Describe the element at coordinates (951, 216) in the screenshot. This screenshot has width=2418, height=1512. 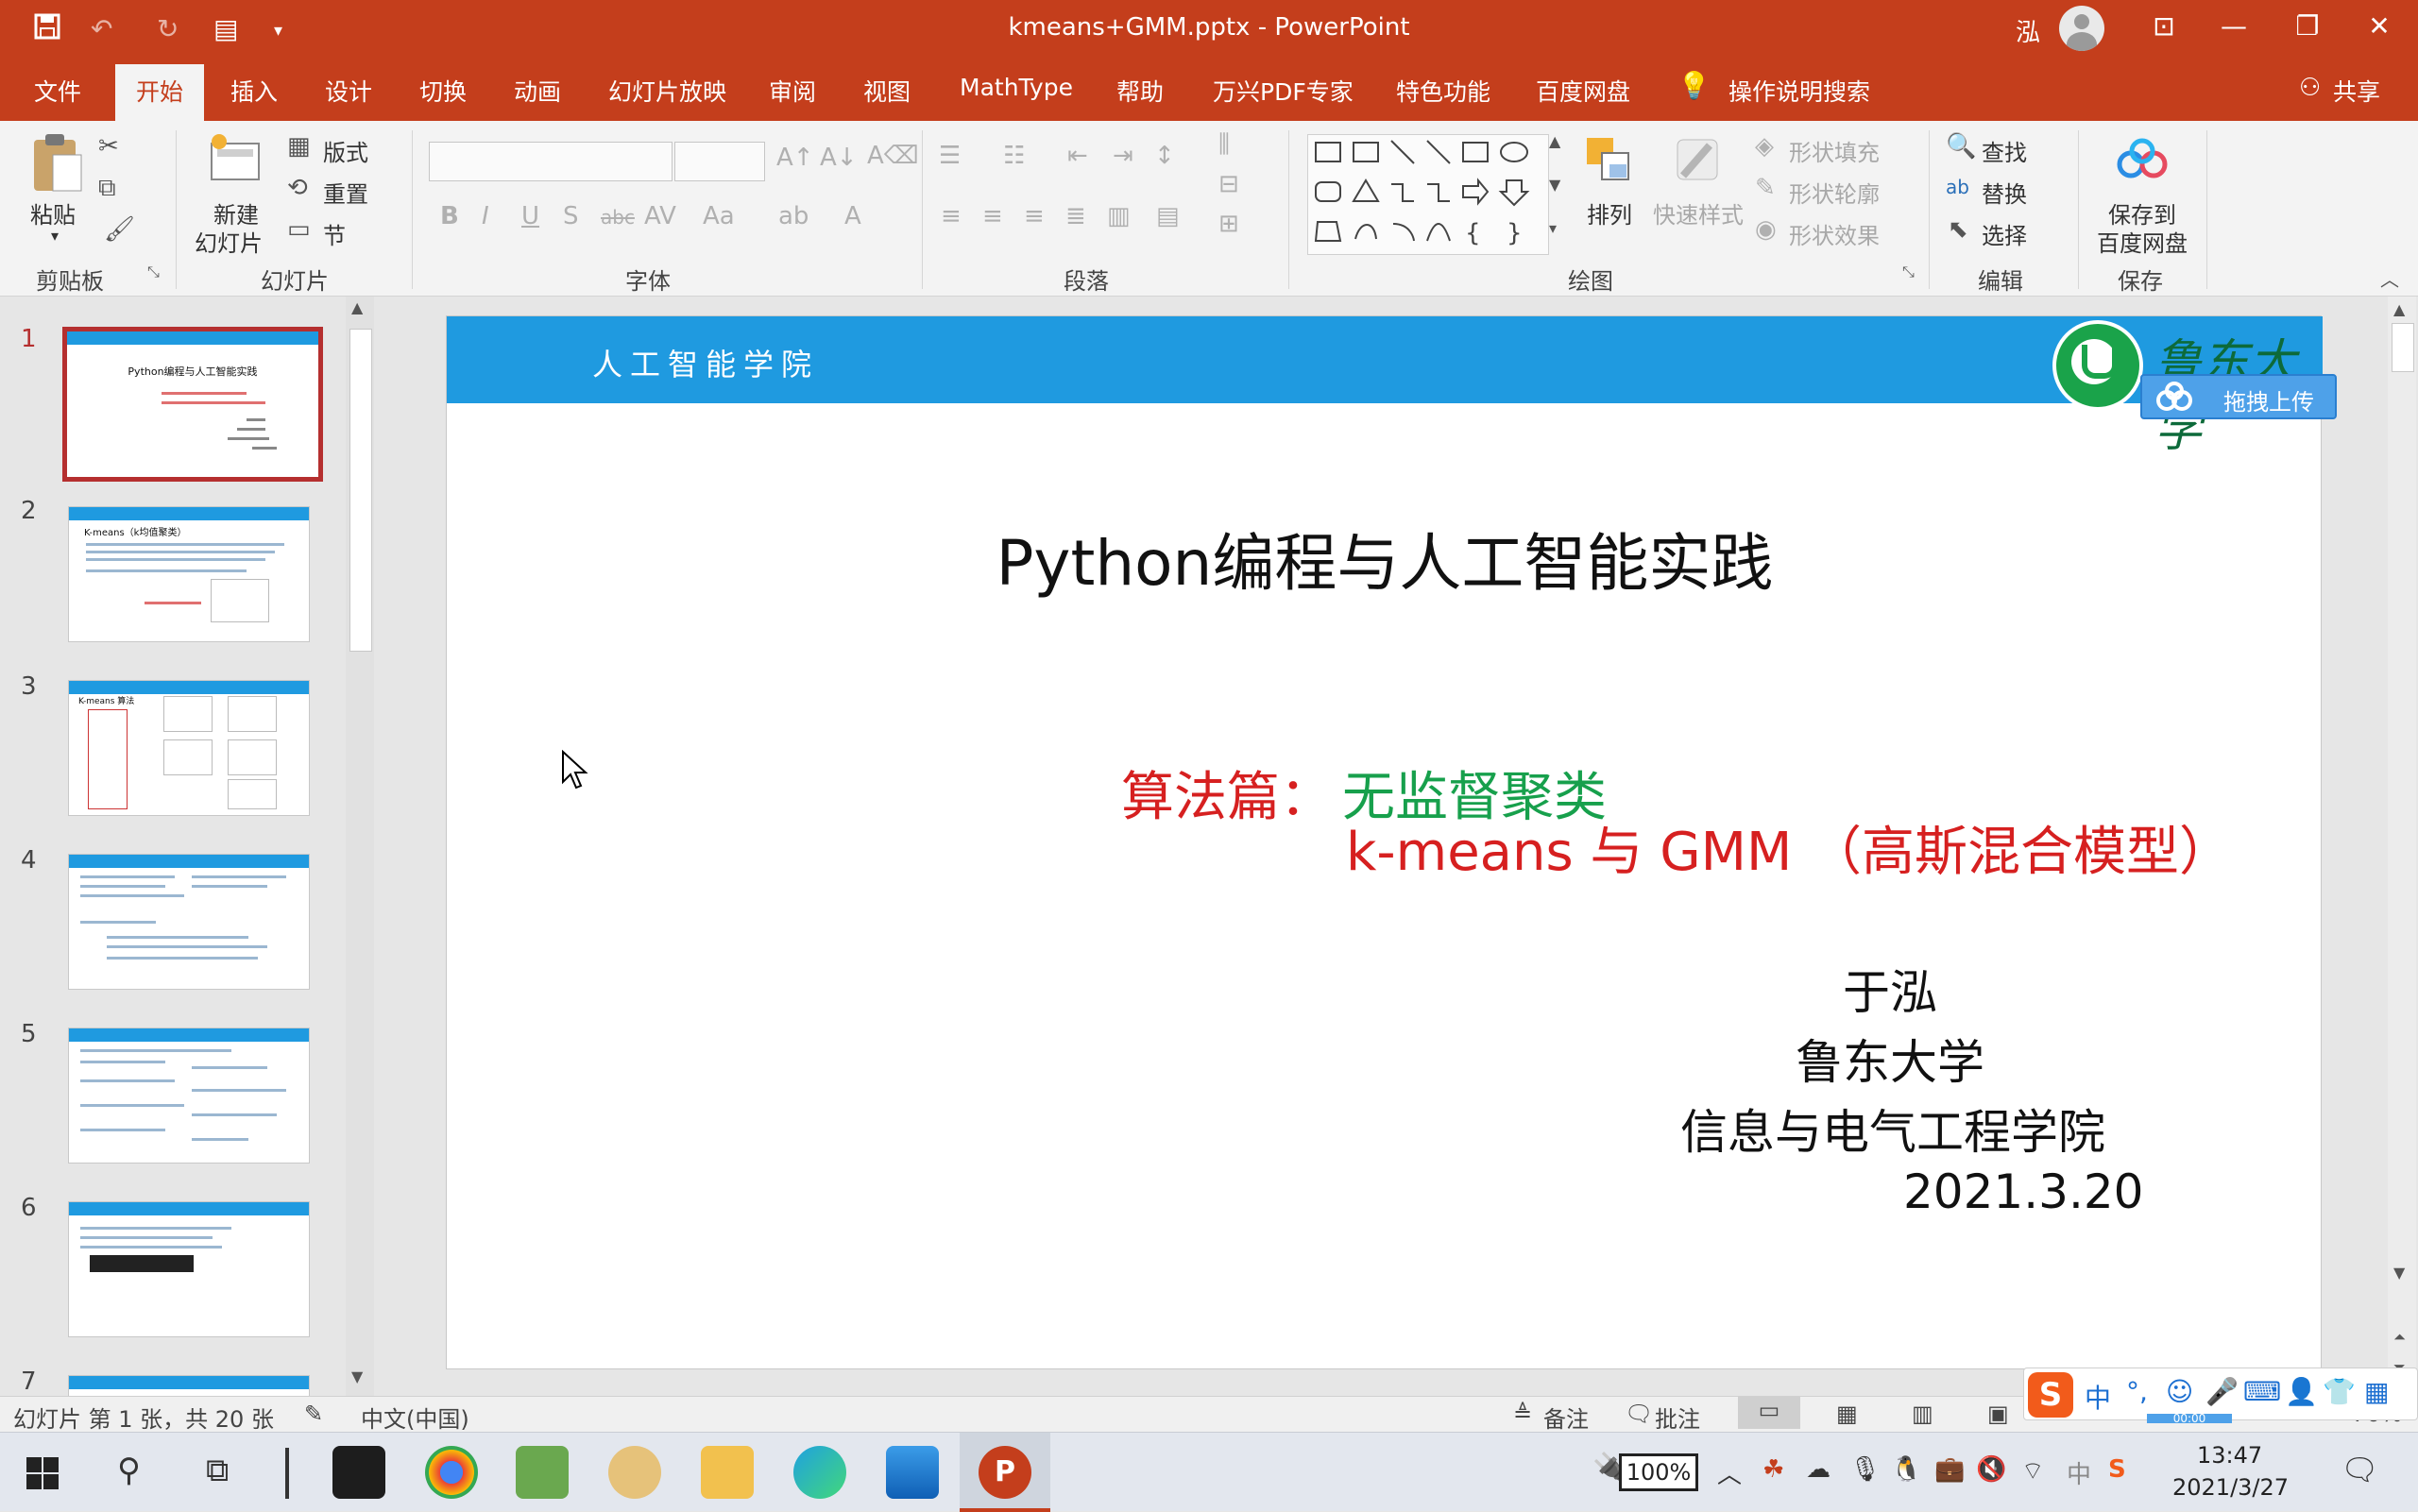
I see `align-left-icon: ≡` at that location.